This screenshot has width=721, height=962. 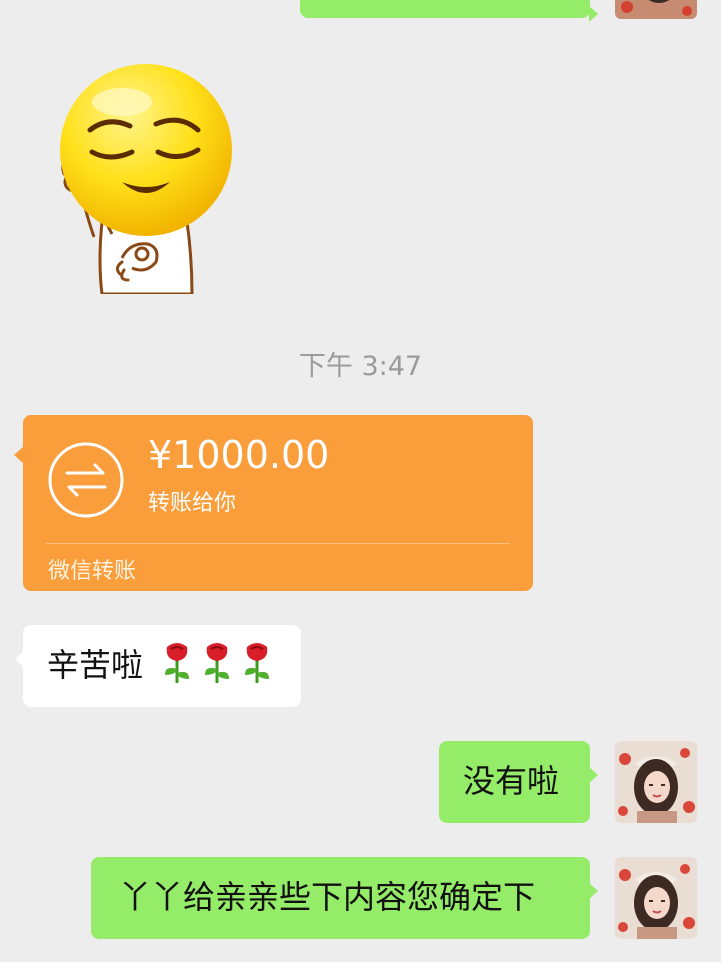 I want to click on incoming-message-text: 辛苦啦, so click(x=95, y=665).